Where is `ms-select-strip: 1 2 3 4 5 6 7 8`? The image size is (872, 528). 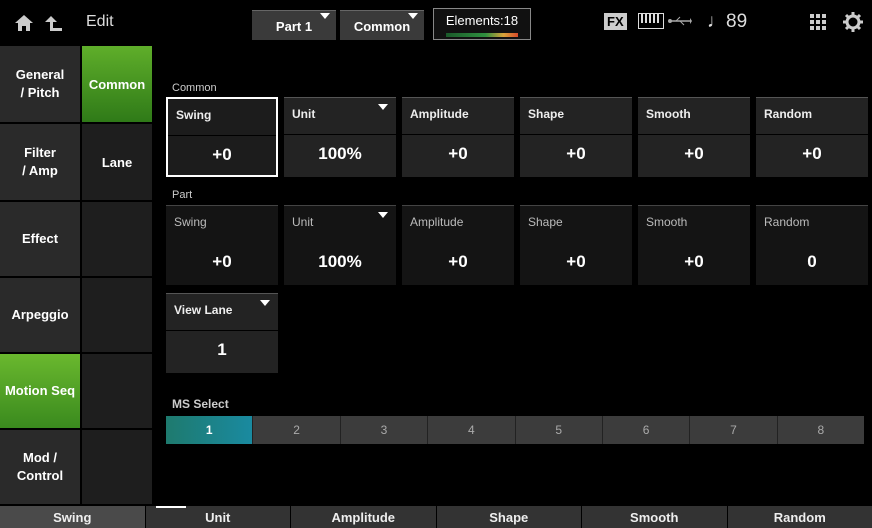
ms-select-strip: 1 2 3 4 5 6 7 8 is located at coordinates (515, 430).